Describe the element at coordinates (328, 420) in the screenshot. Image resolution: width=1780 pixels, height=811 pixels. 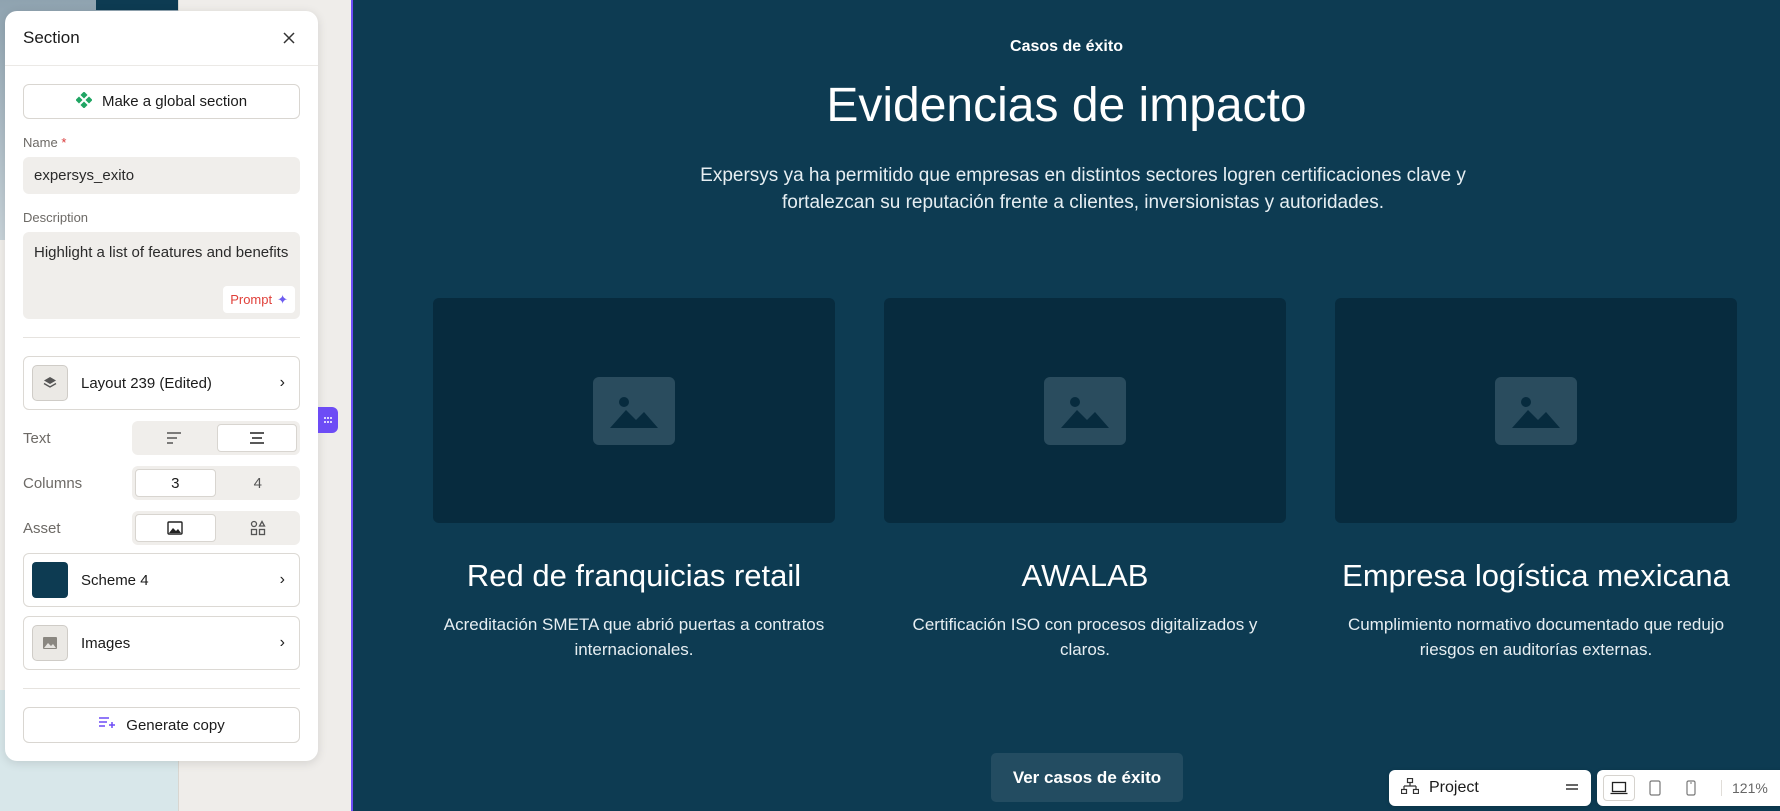
I see `drag-handle-icon` at that location.